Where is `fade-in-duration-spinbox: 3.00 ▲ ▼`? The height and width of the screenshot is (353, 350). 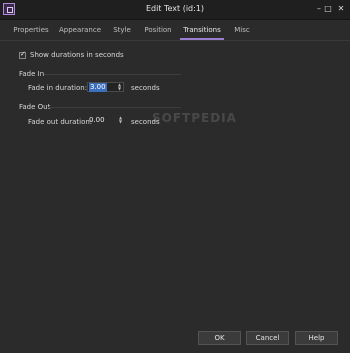 fade-in-duration-spinbox: 3.00 ▲ ▼ is located at coordinates (105, 87).